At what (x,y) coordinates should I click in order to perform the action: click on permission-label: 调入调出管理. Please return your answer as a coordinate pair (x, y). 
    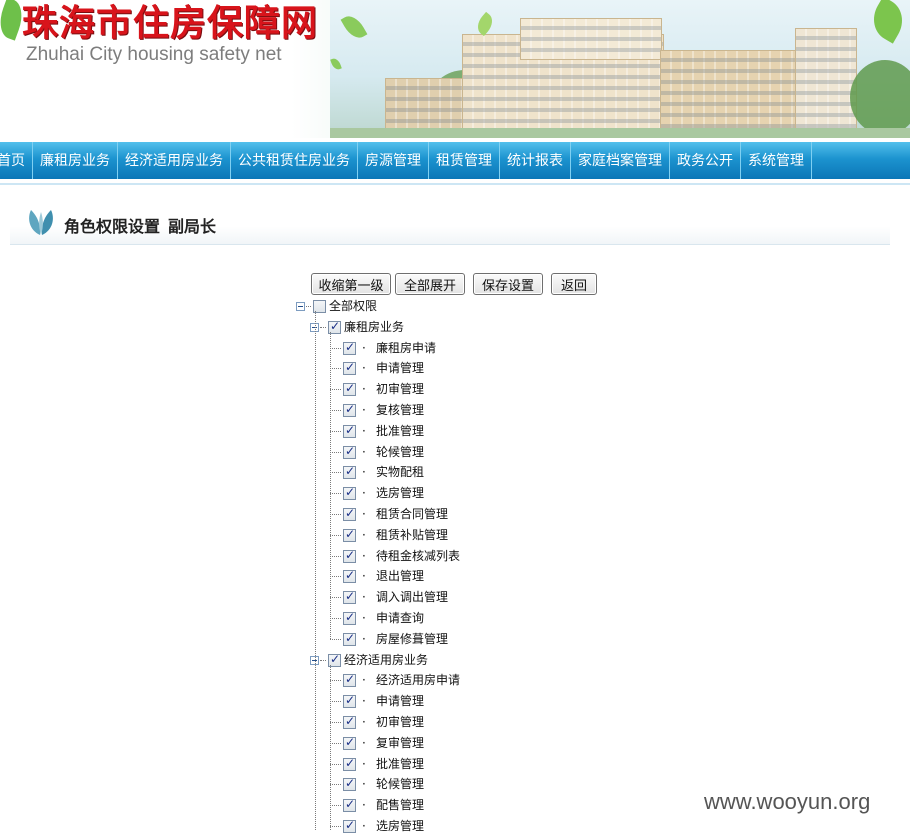
    Looking at the image, I should click on (412, 597).